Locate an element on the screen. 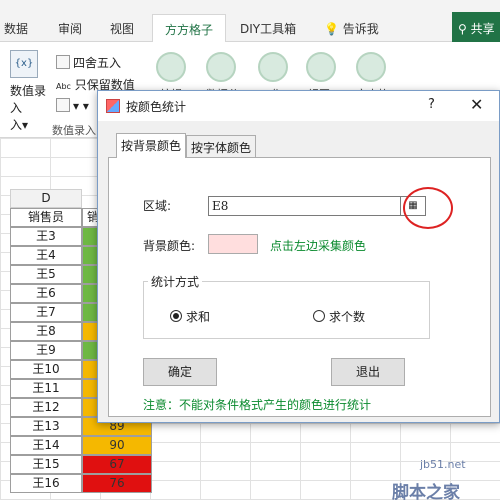 This screenshot has width=500, height=500. person-add-icon: ⚲ is located at coordinates (462, 29).